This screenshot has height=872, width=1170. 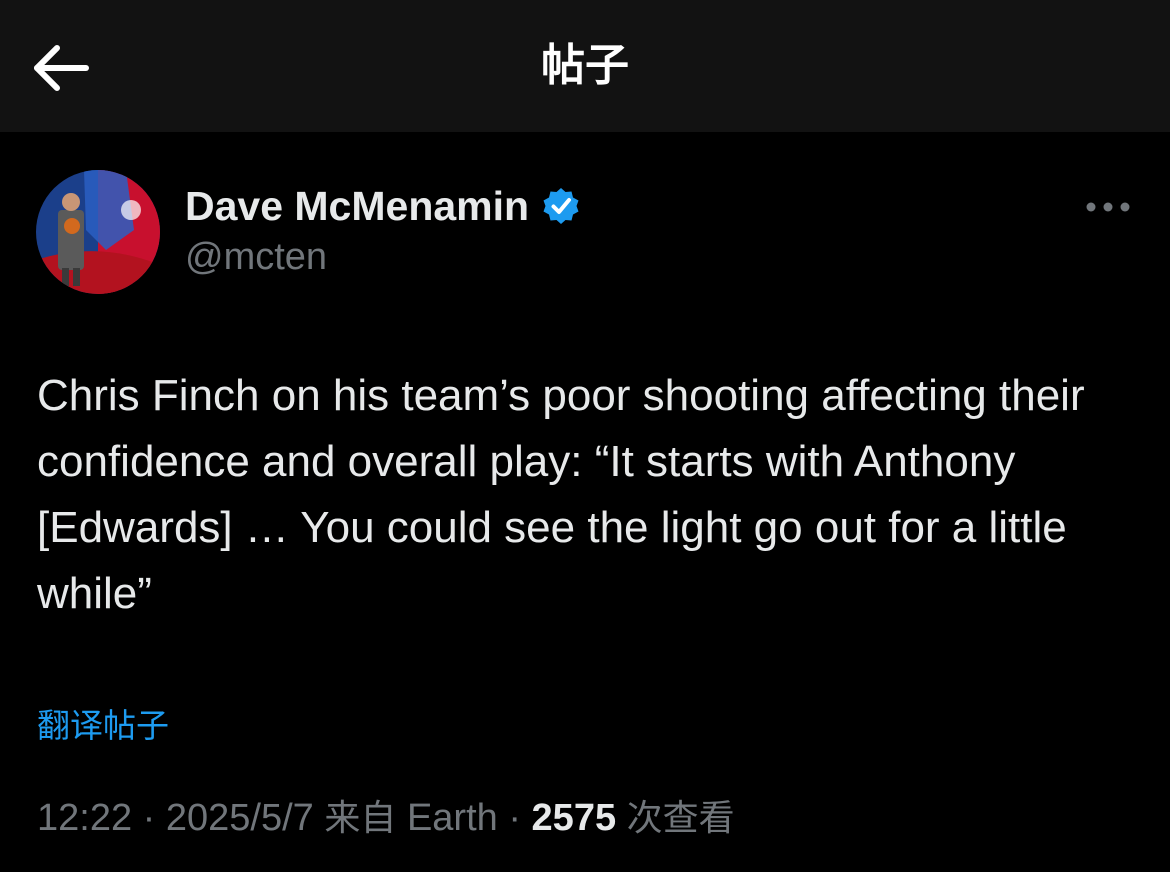 I want to click on tweet-time: 12:22, so click(x=84, y=818).